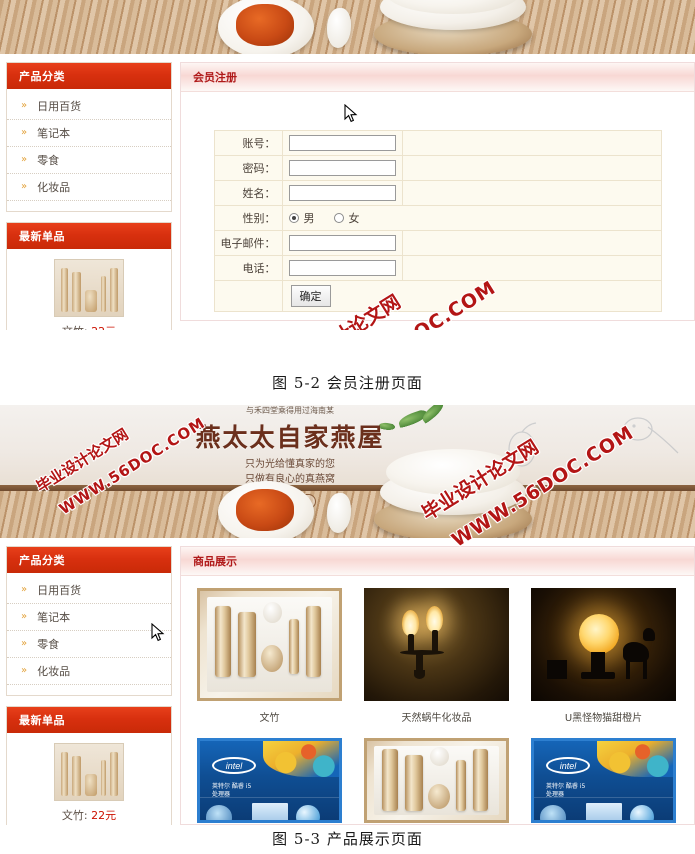  I want to click on name-input, so click(342, 193).